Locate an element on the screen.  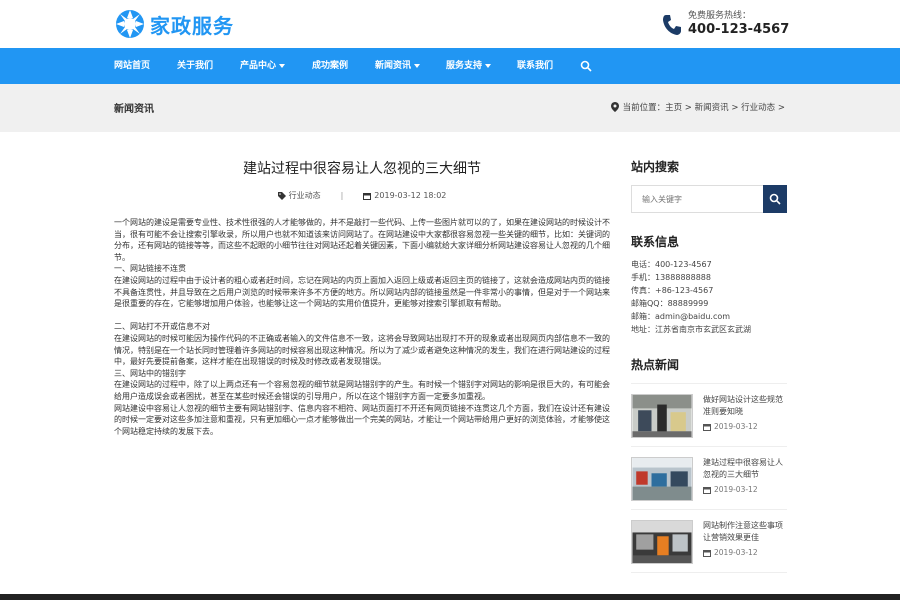
article-category: 行业动态 is located at coordinates (299, 195).